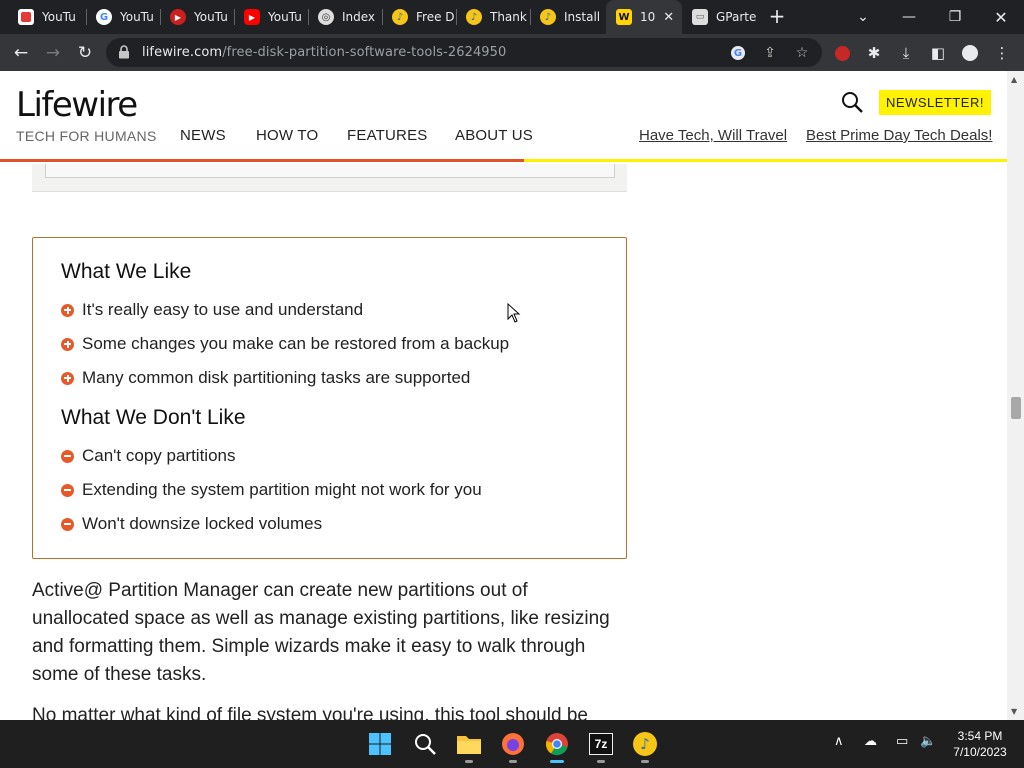 The height and width of the screenshot is (768, 1024). What do you see at coordinates (53, 53) in the screenshot?
I see `forward-button: →` at bounding box center [53, 53].